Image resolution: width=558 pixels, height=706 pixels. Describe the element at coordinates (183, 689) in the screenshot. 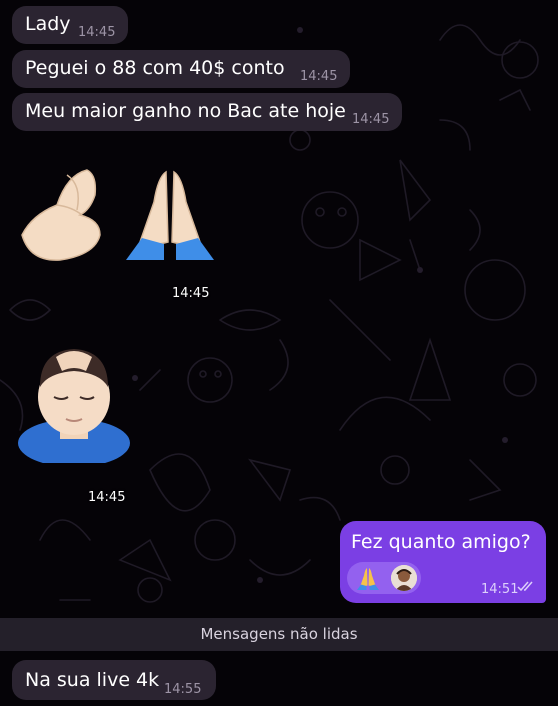

I see `message-time: 14:55` at that location.